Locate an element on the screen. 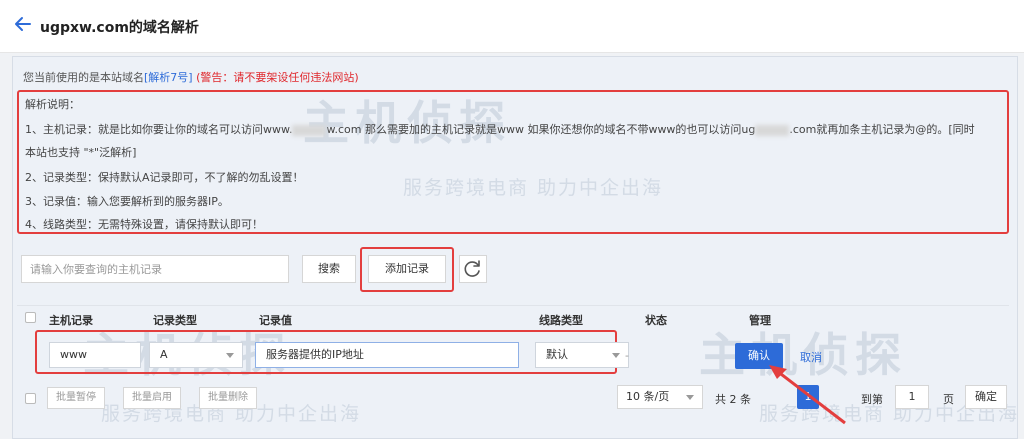  batch-enable-button: 批量启用 is located at coordinates (152, 398).